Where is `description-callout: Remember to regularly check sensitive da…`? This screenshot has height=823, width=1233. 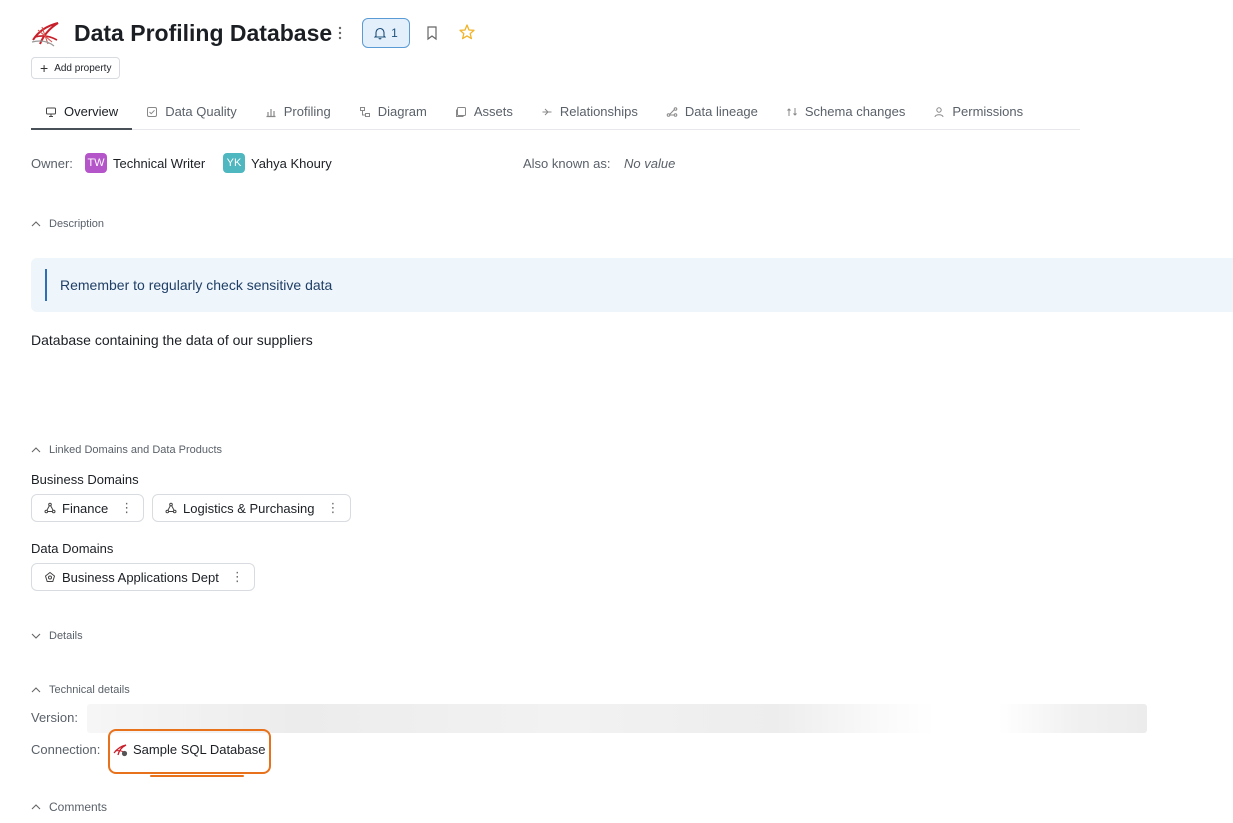 description-callout: Remember to regularly check sensitive da… is located at coordinates (632, 285).